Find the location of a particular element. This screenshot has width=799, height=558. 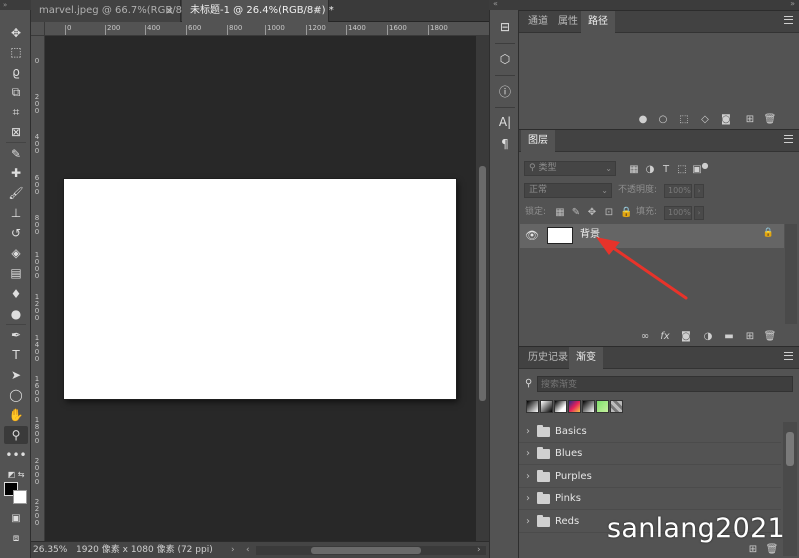

gradient-folder-blues: › Blues is located at coordinates (650, 454).